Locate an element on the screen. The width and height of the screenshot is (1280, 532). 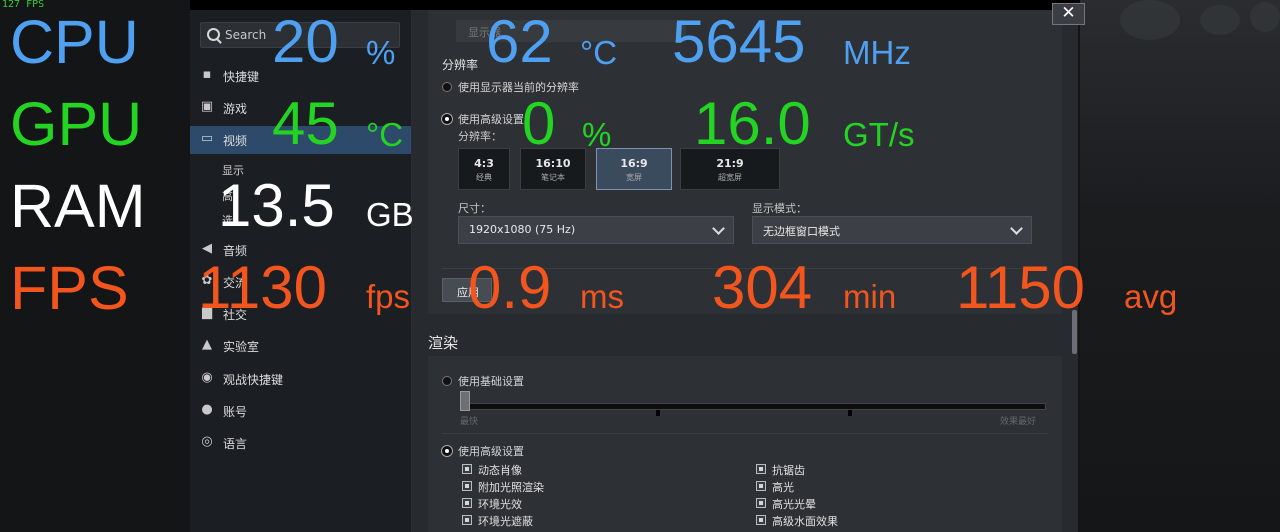
overlay-fps-avg: 1150 is located at coordinates (1021, 287).